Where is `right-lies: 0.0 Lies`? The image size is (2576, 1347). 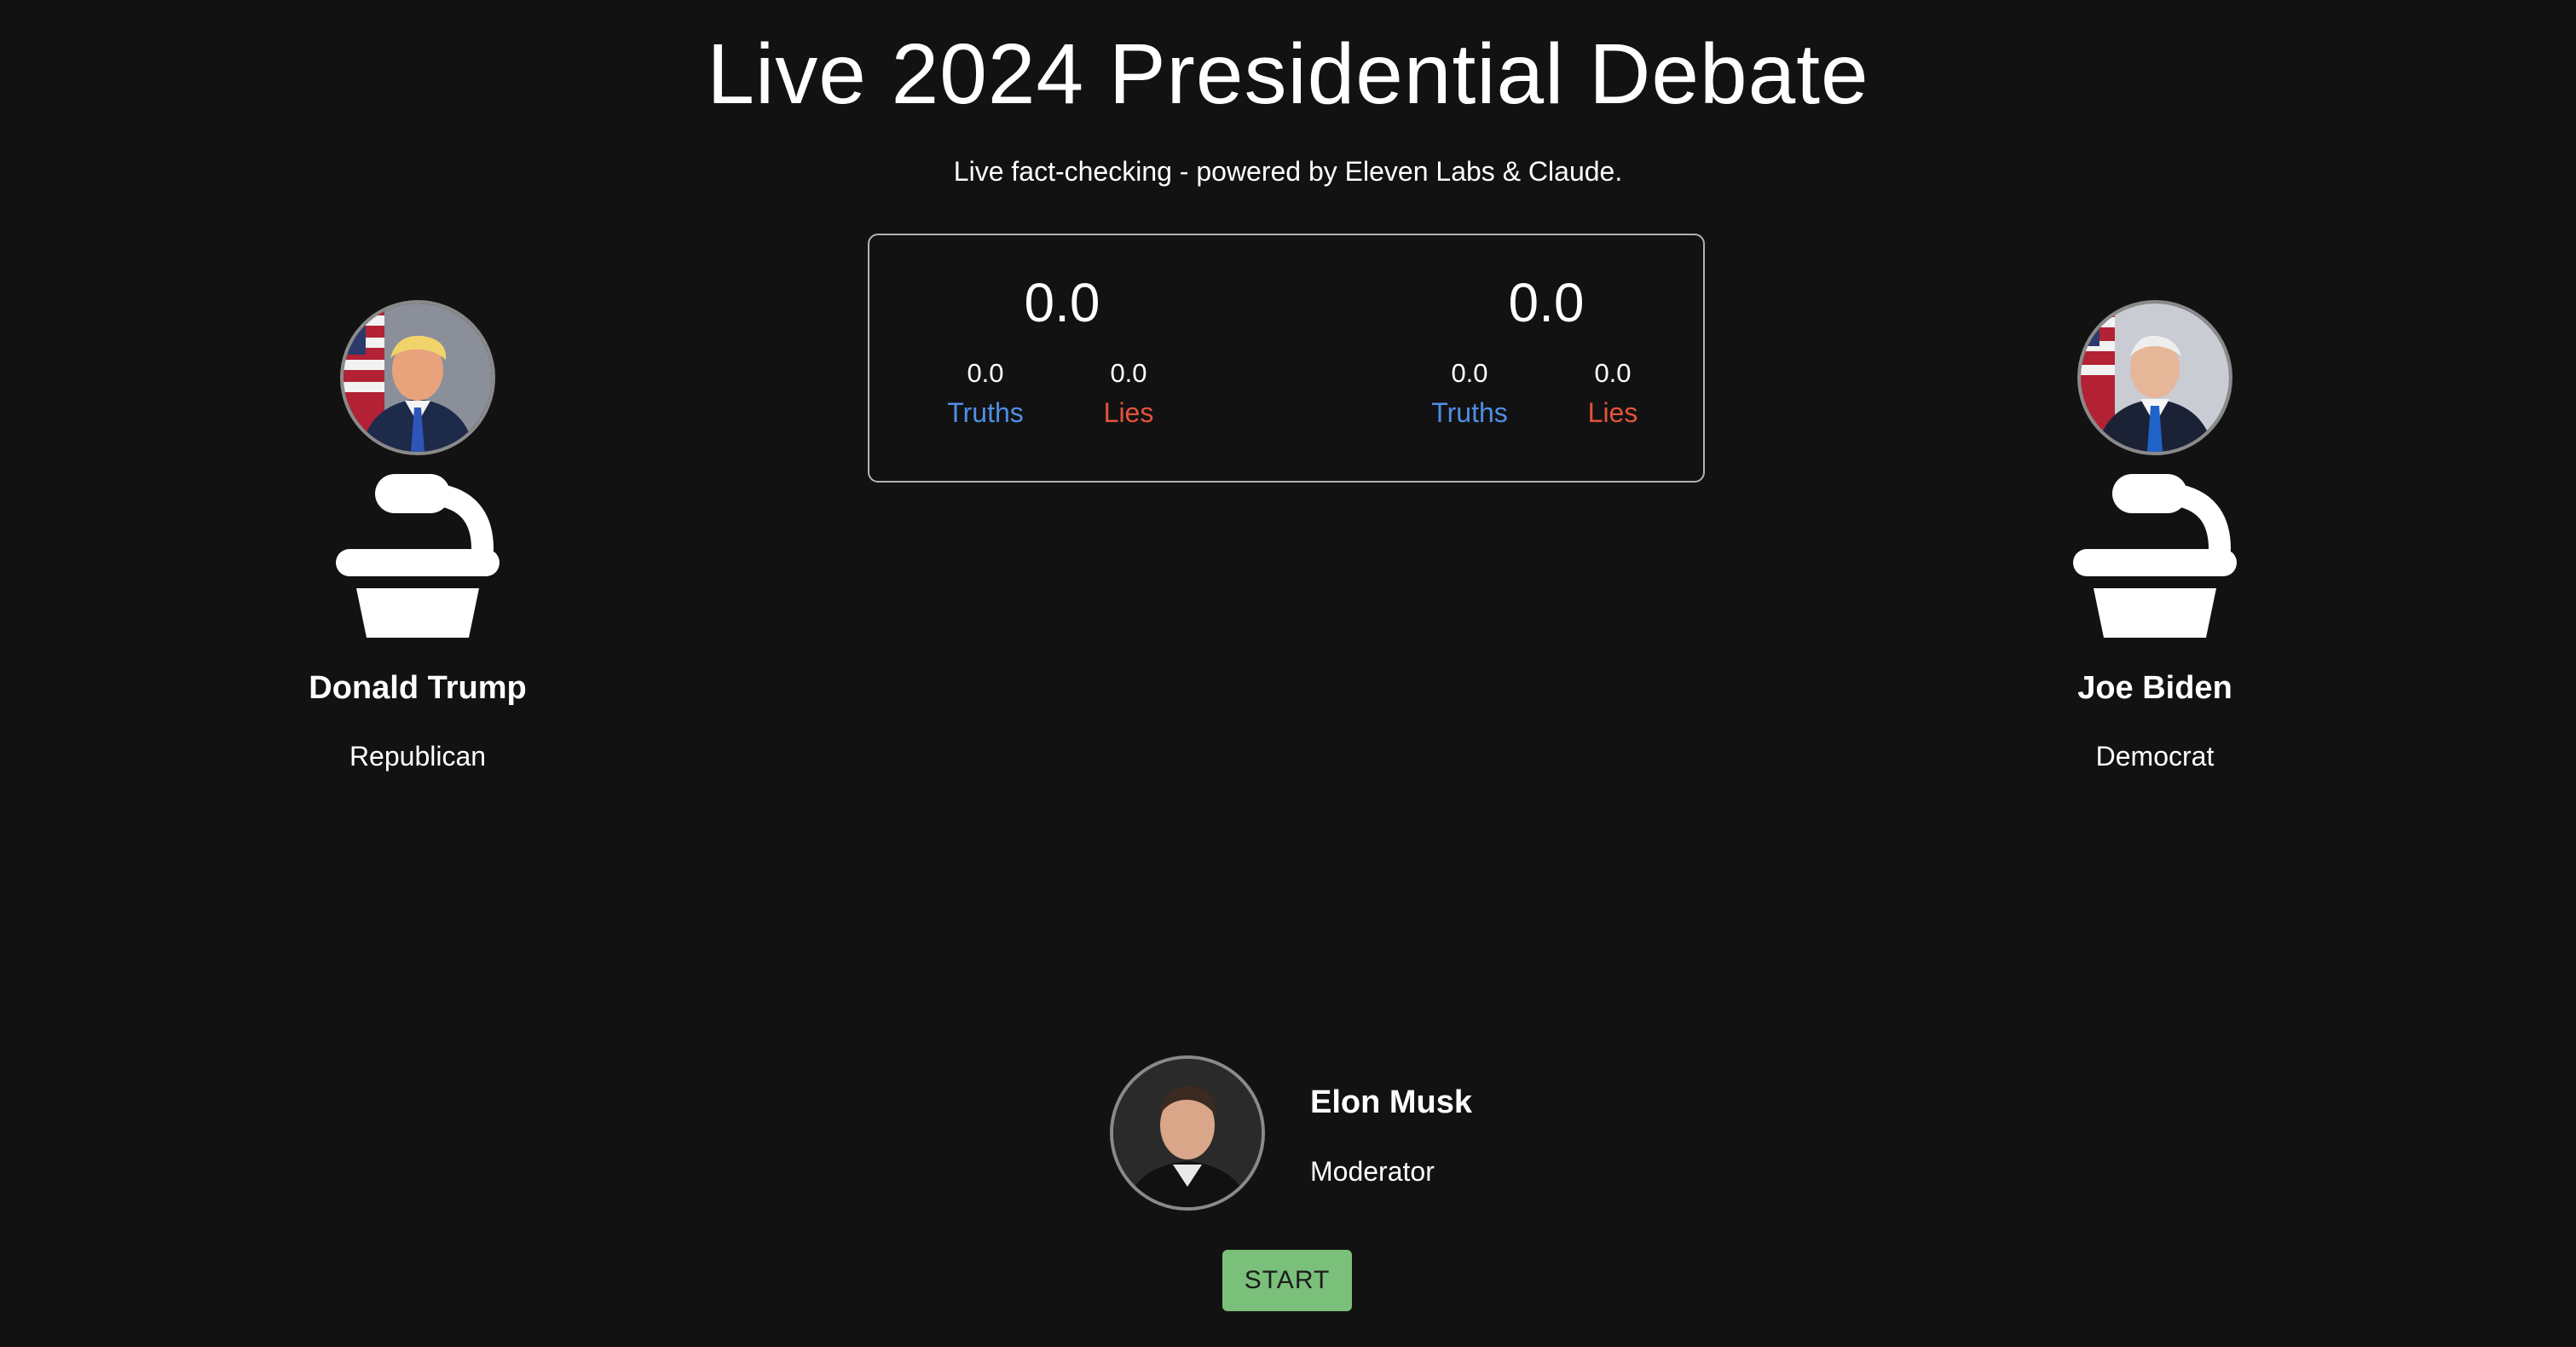
right-lies: 0.0 Lies is located at coordinates (1612, 393).